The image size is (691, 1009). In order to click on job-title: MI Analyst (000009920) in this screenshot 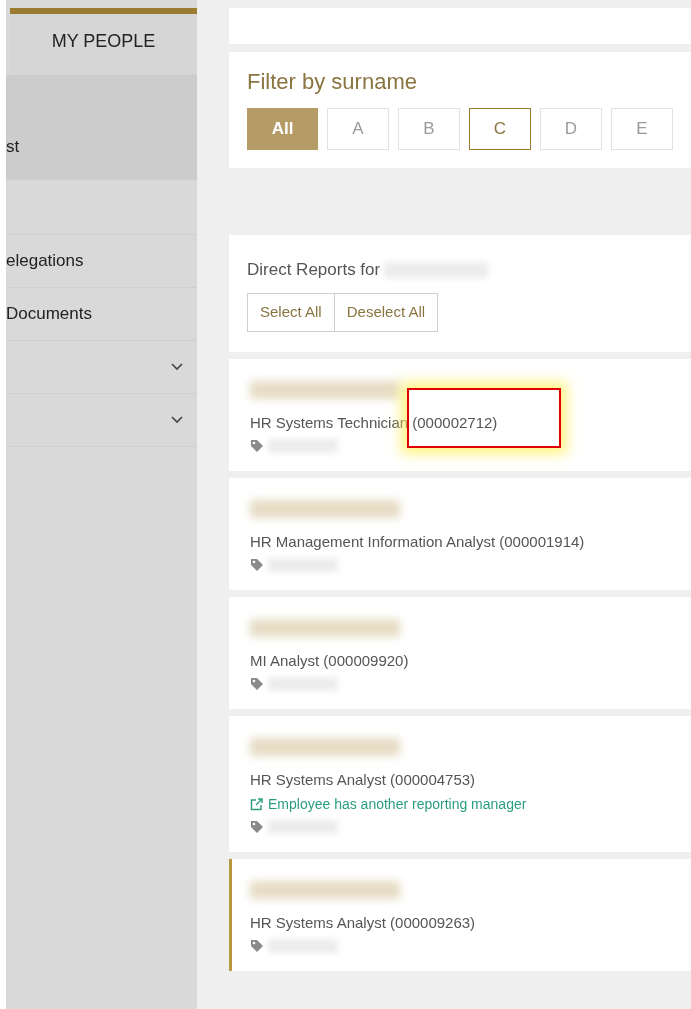, I will do `click(330, 661)`.